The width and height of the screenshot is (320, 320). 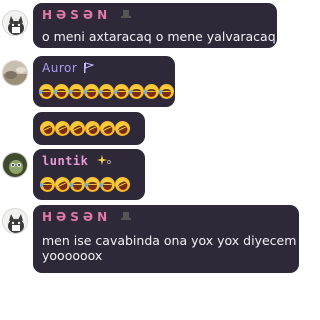 I want to click on rolling-on-the-floor-laughing-icon, so click(x=122, y=128).